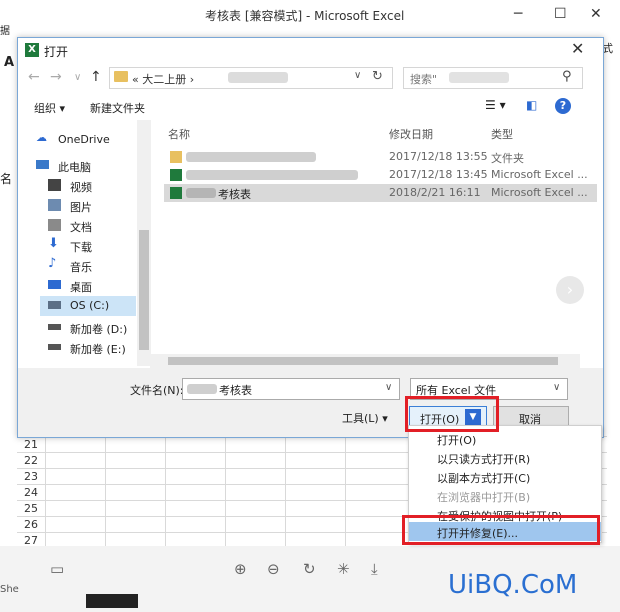 This screenshot has width=620, height=612. I want to click on back-arrow-icon: ←, so click(34, 77).